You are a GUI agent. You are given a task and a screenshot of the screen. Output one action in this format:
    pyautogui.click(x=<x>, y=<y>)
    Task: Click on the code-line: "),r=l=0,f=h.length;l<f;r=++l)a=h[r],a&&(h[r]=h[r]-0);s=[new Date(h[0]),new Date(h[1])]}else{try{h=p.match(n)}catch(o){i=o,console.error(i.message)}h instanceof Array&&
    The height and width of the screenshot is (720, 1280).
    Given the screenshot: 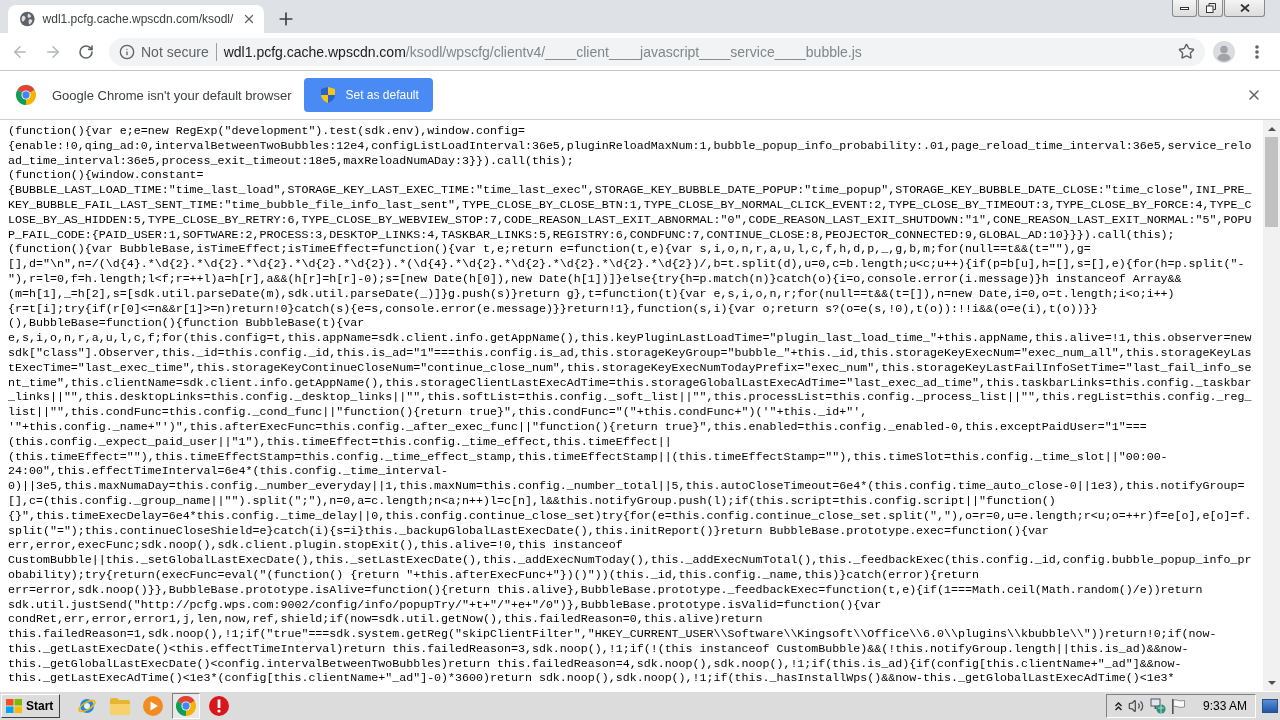 What is the action you would take?
    pyautogui.click(x=595, y=279)
    